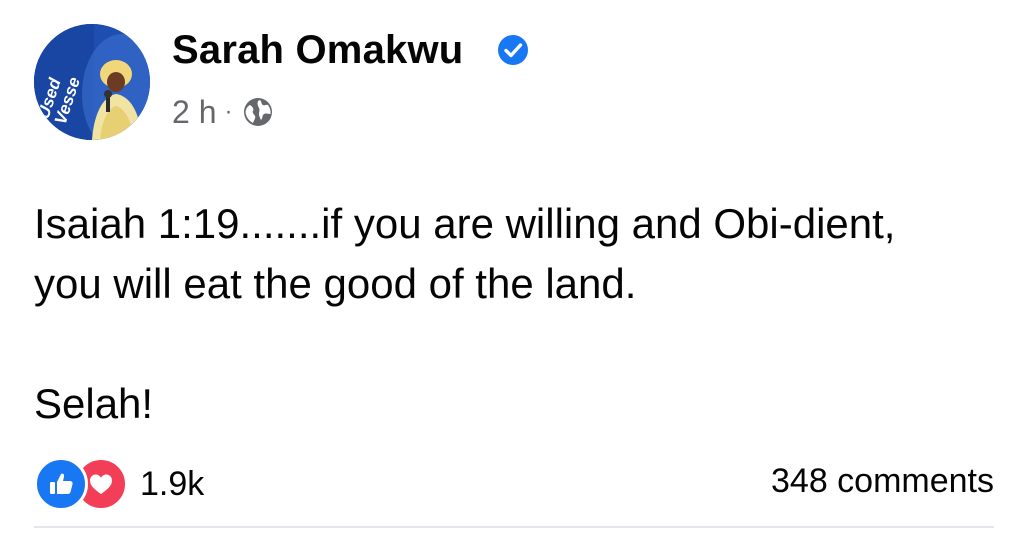 This screenshot has height=544, width=1024. Describe the element at coordinates (258, 112) in the screenshot. I see `globe-icon` at that location.